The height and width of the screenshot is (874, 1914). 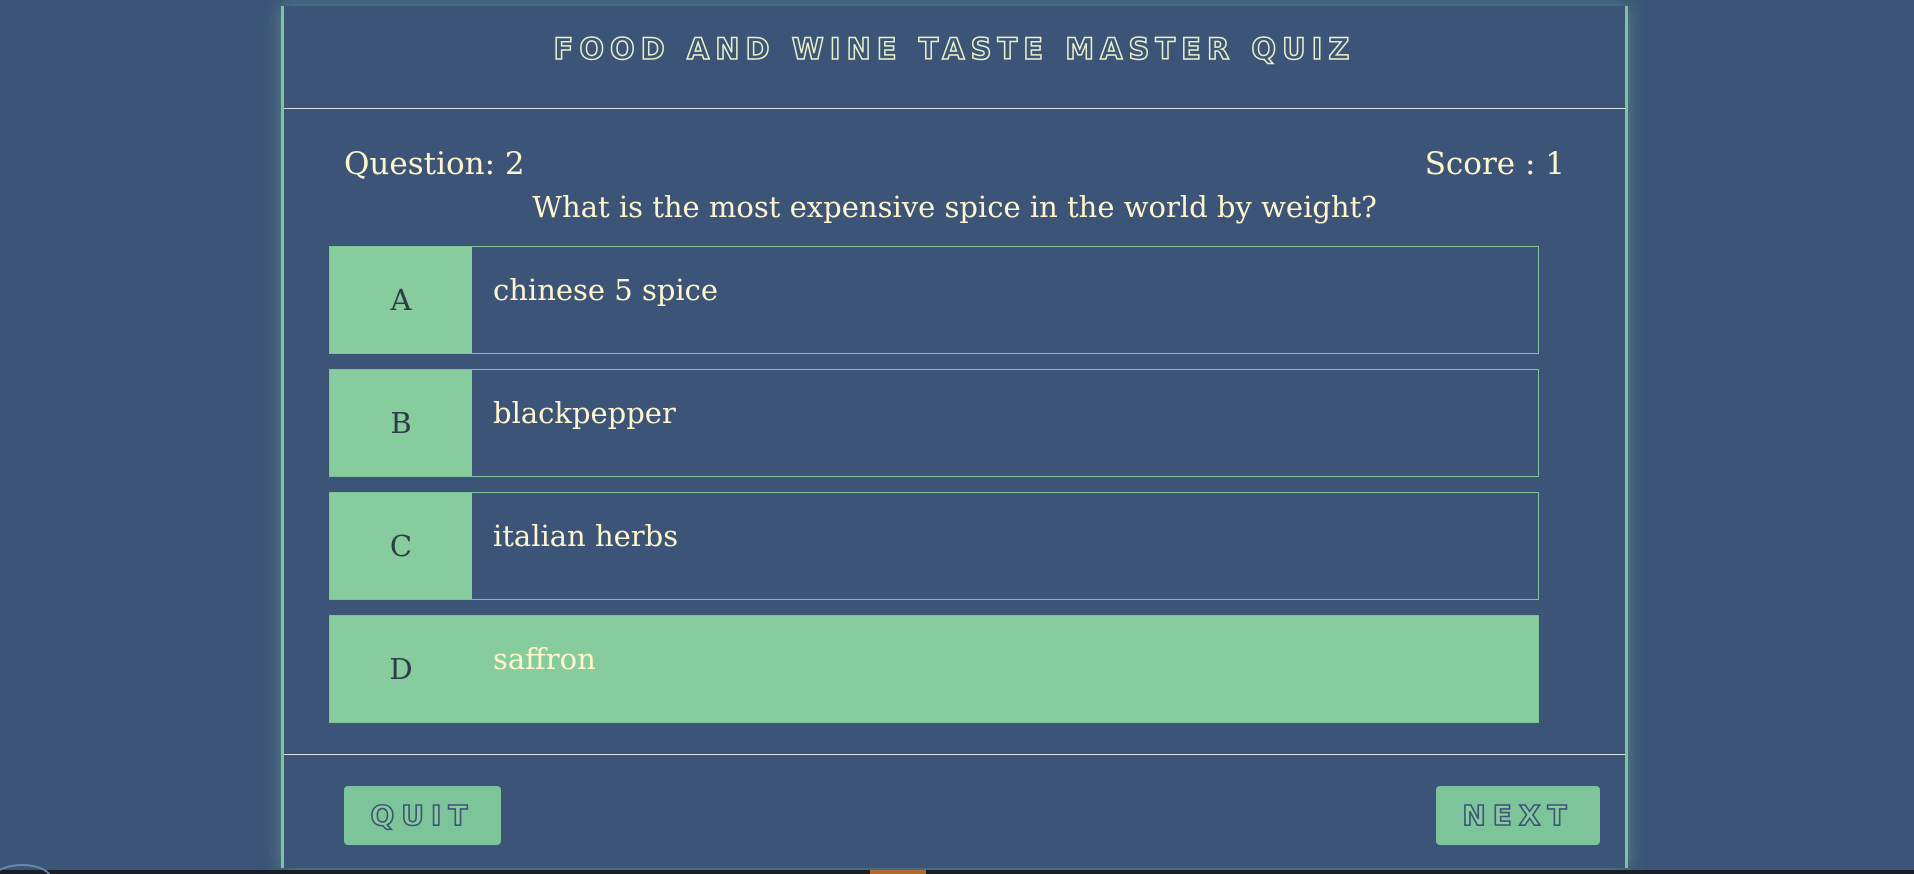 I want to click on taskbar-strip, so click(x=957, y=872).